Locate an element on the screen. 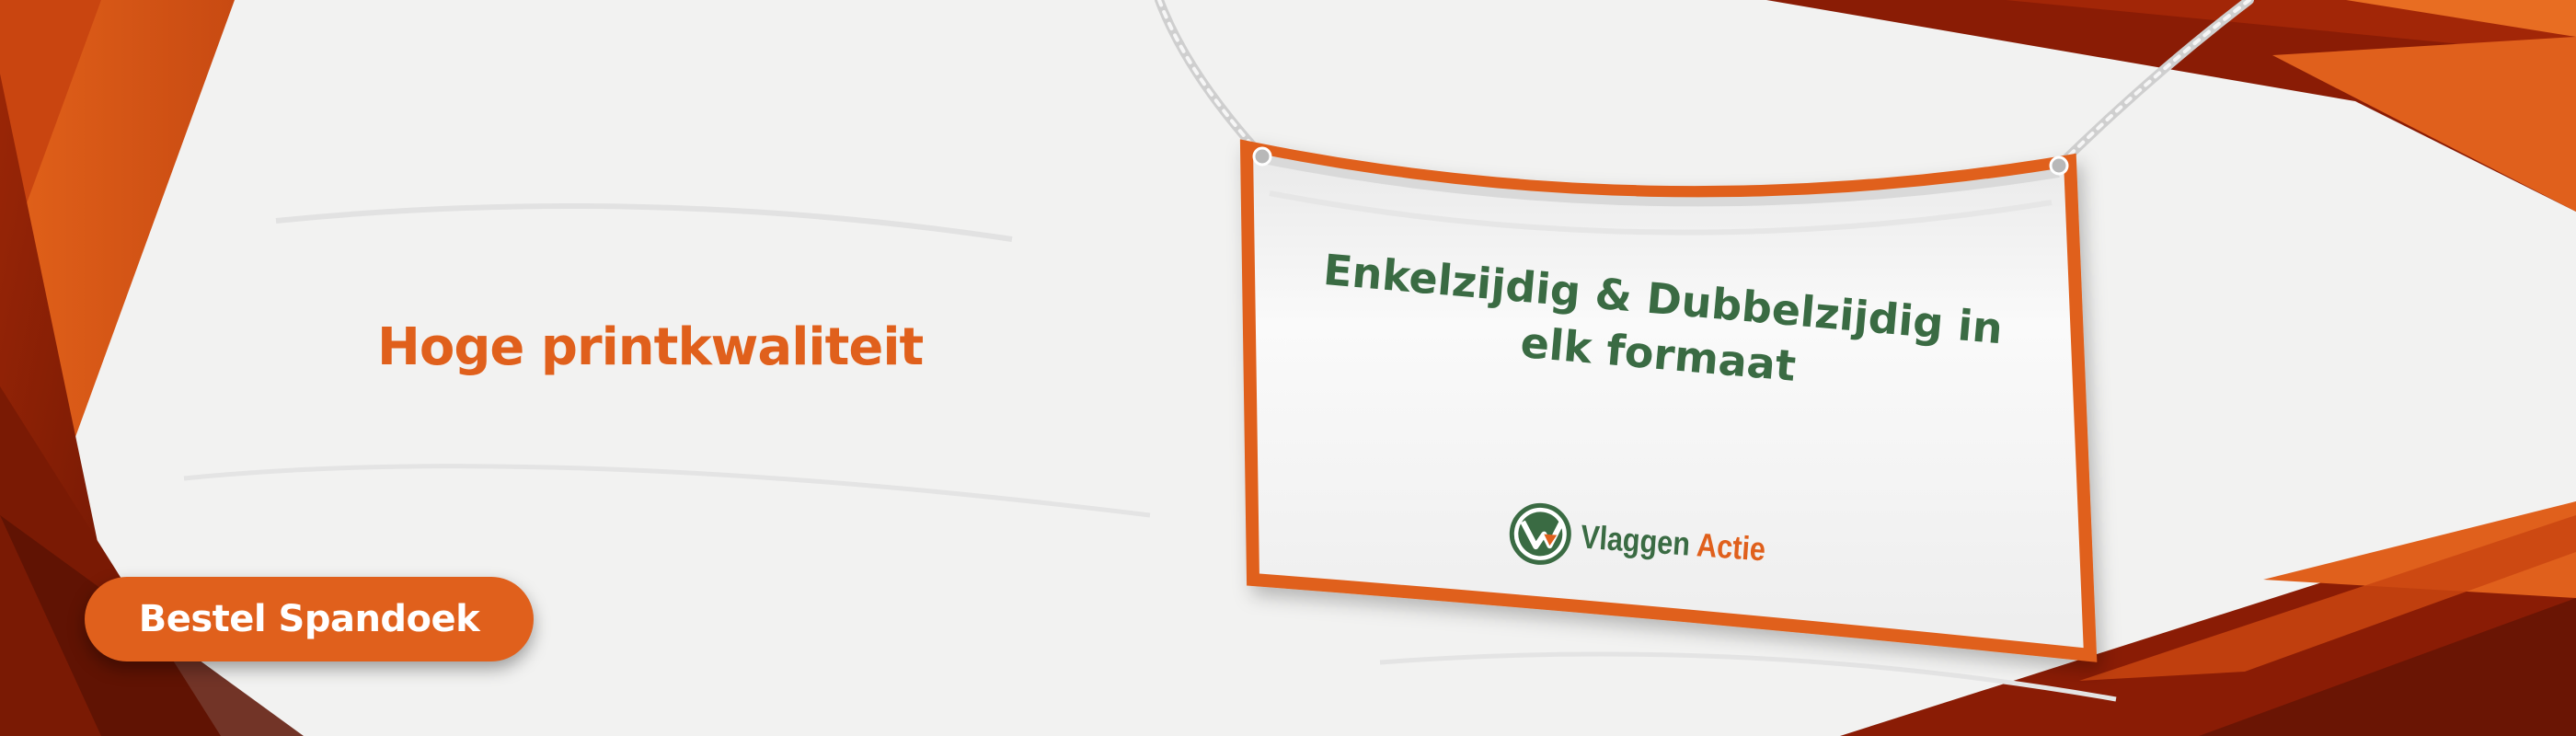  brand-name-part-2: Actie is located at coordinates (1731, 547).